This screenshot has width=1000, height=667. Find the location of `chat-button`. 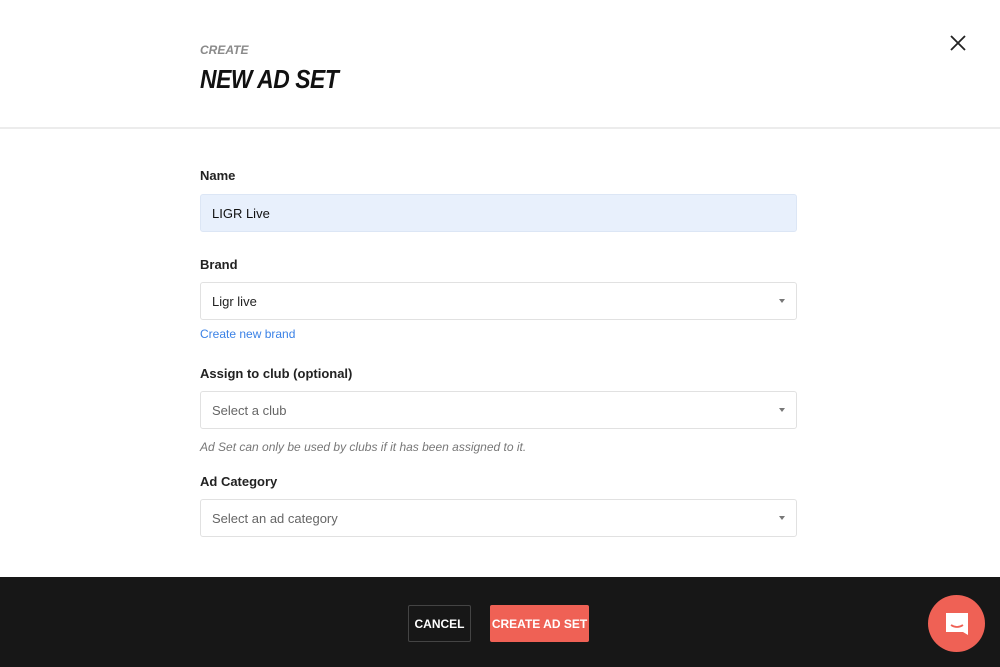

chat-button is located at coordinates (956, 623).